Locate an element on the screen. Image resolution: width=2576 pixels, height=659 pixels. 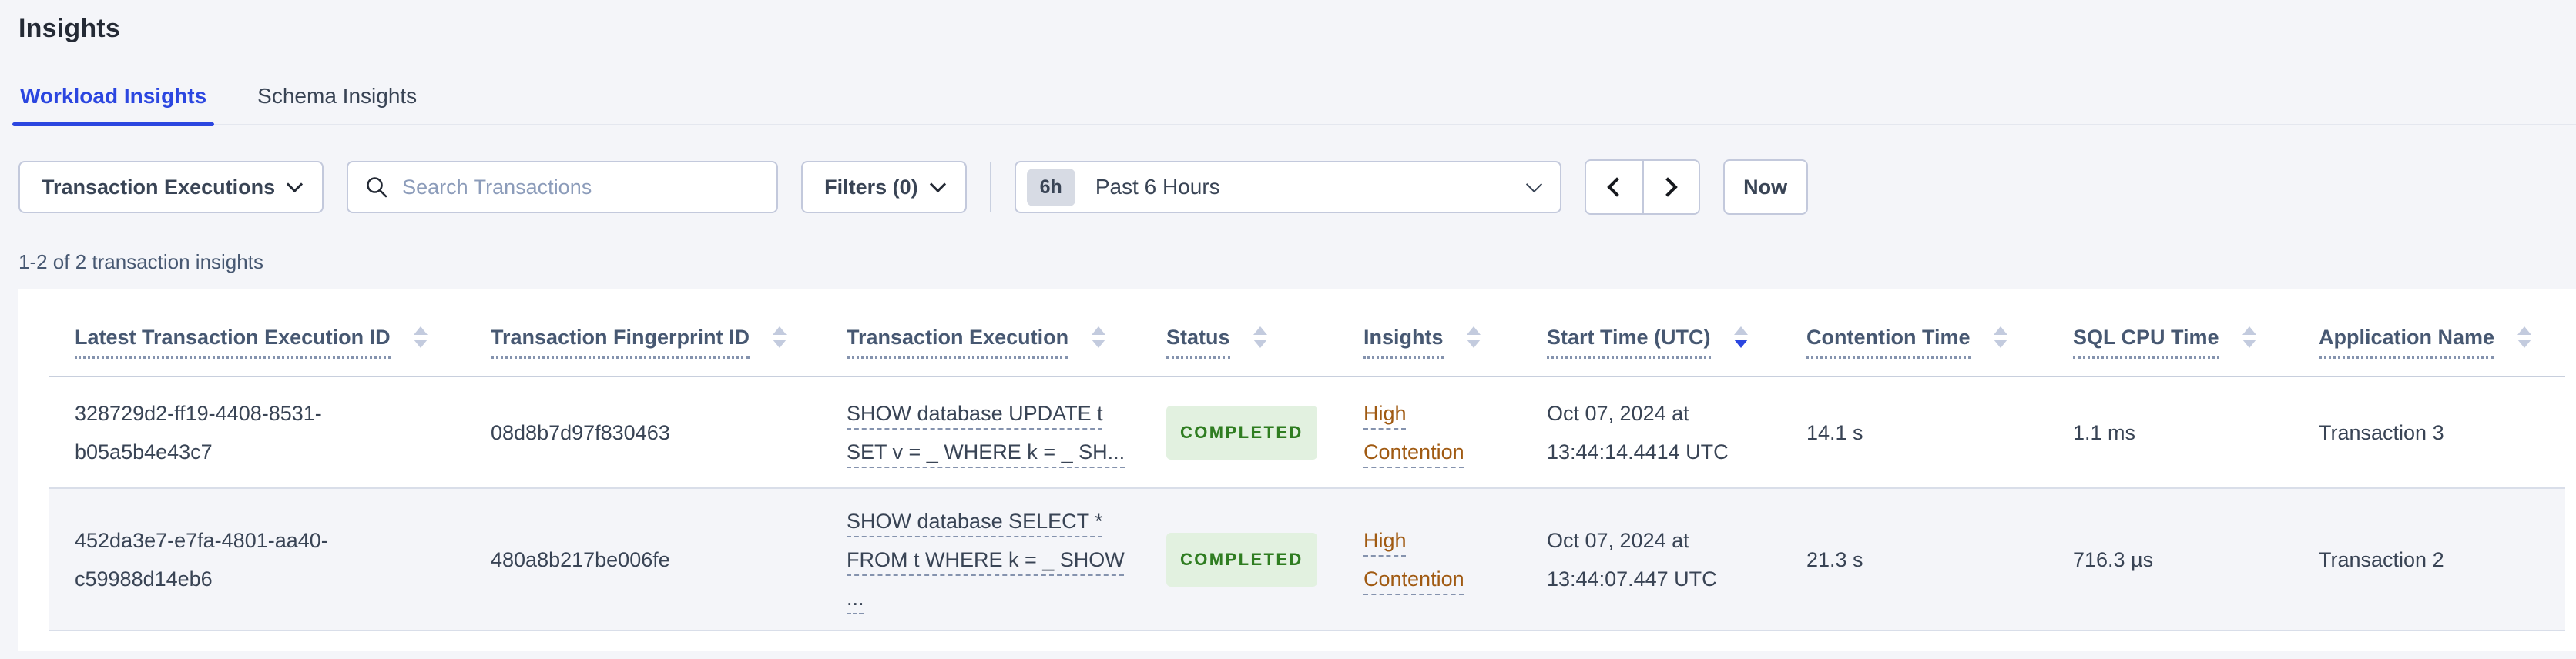
sort-icon-active-desc is located at coordinates (1740, 337).